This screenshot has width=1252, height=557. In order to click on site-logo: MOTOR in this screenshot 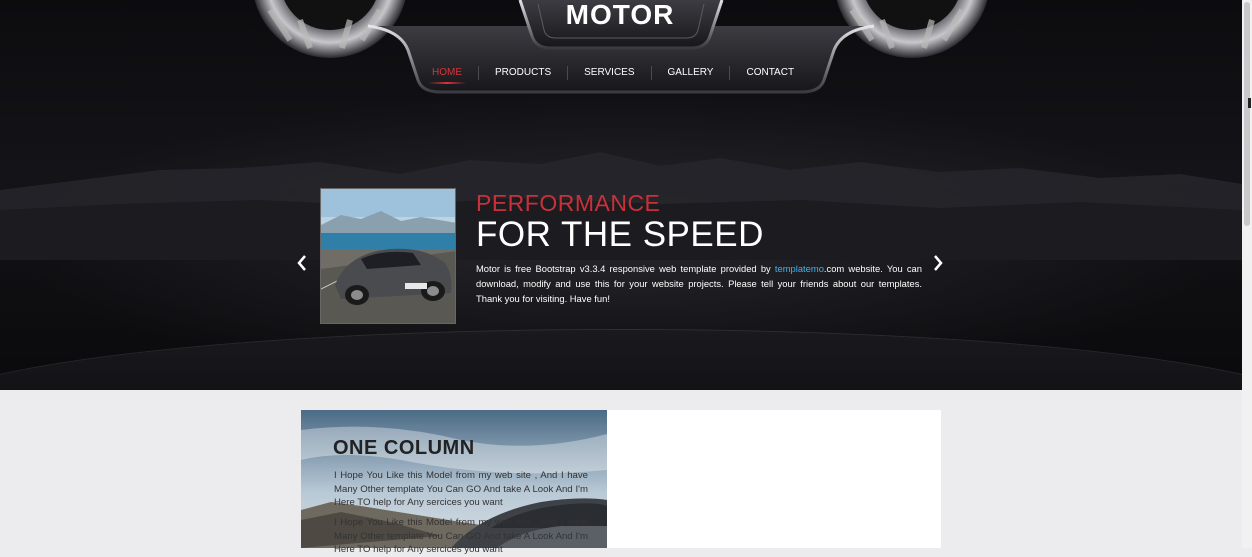, I will do `click(620, 20)`.